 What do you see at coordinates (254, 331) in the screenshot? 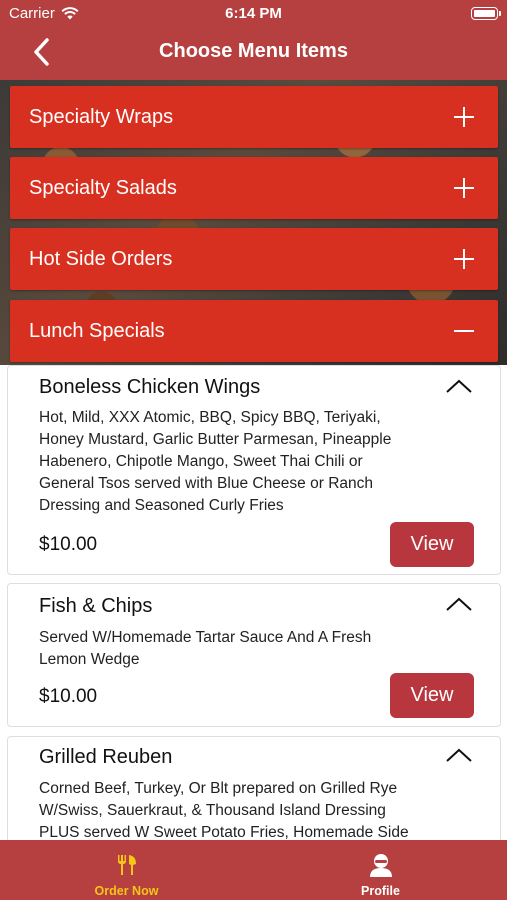
I see `category-lunch-specials: Lunch Specials` at bounding box center [254, 331].